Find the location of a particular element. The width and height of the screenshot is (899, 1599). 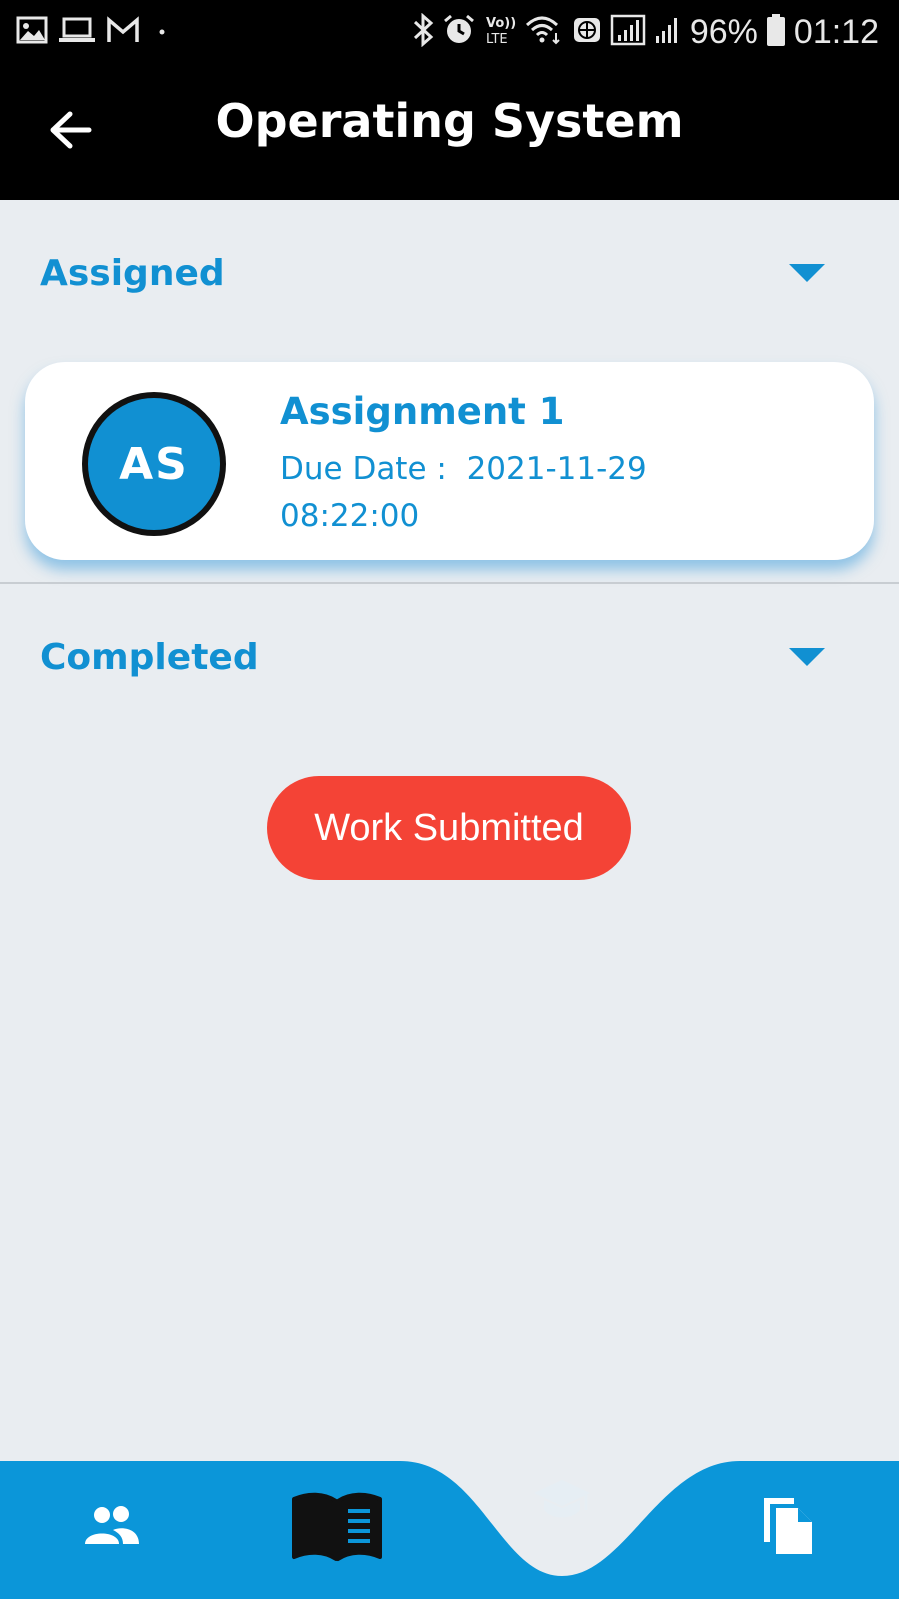

status-right-icons: Vo)) LTE 96% 01:12 is located at coordinates (645, 32).